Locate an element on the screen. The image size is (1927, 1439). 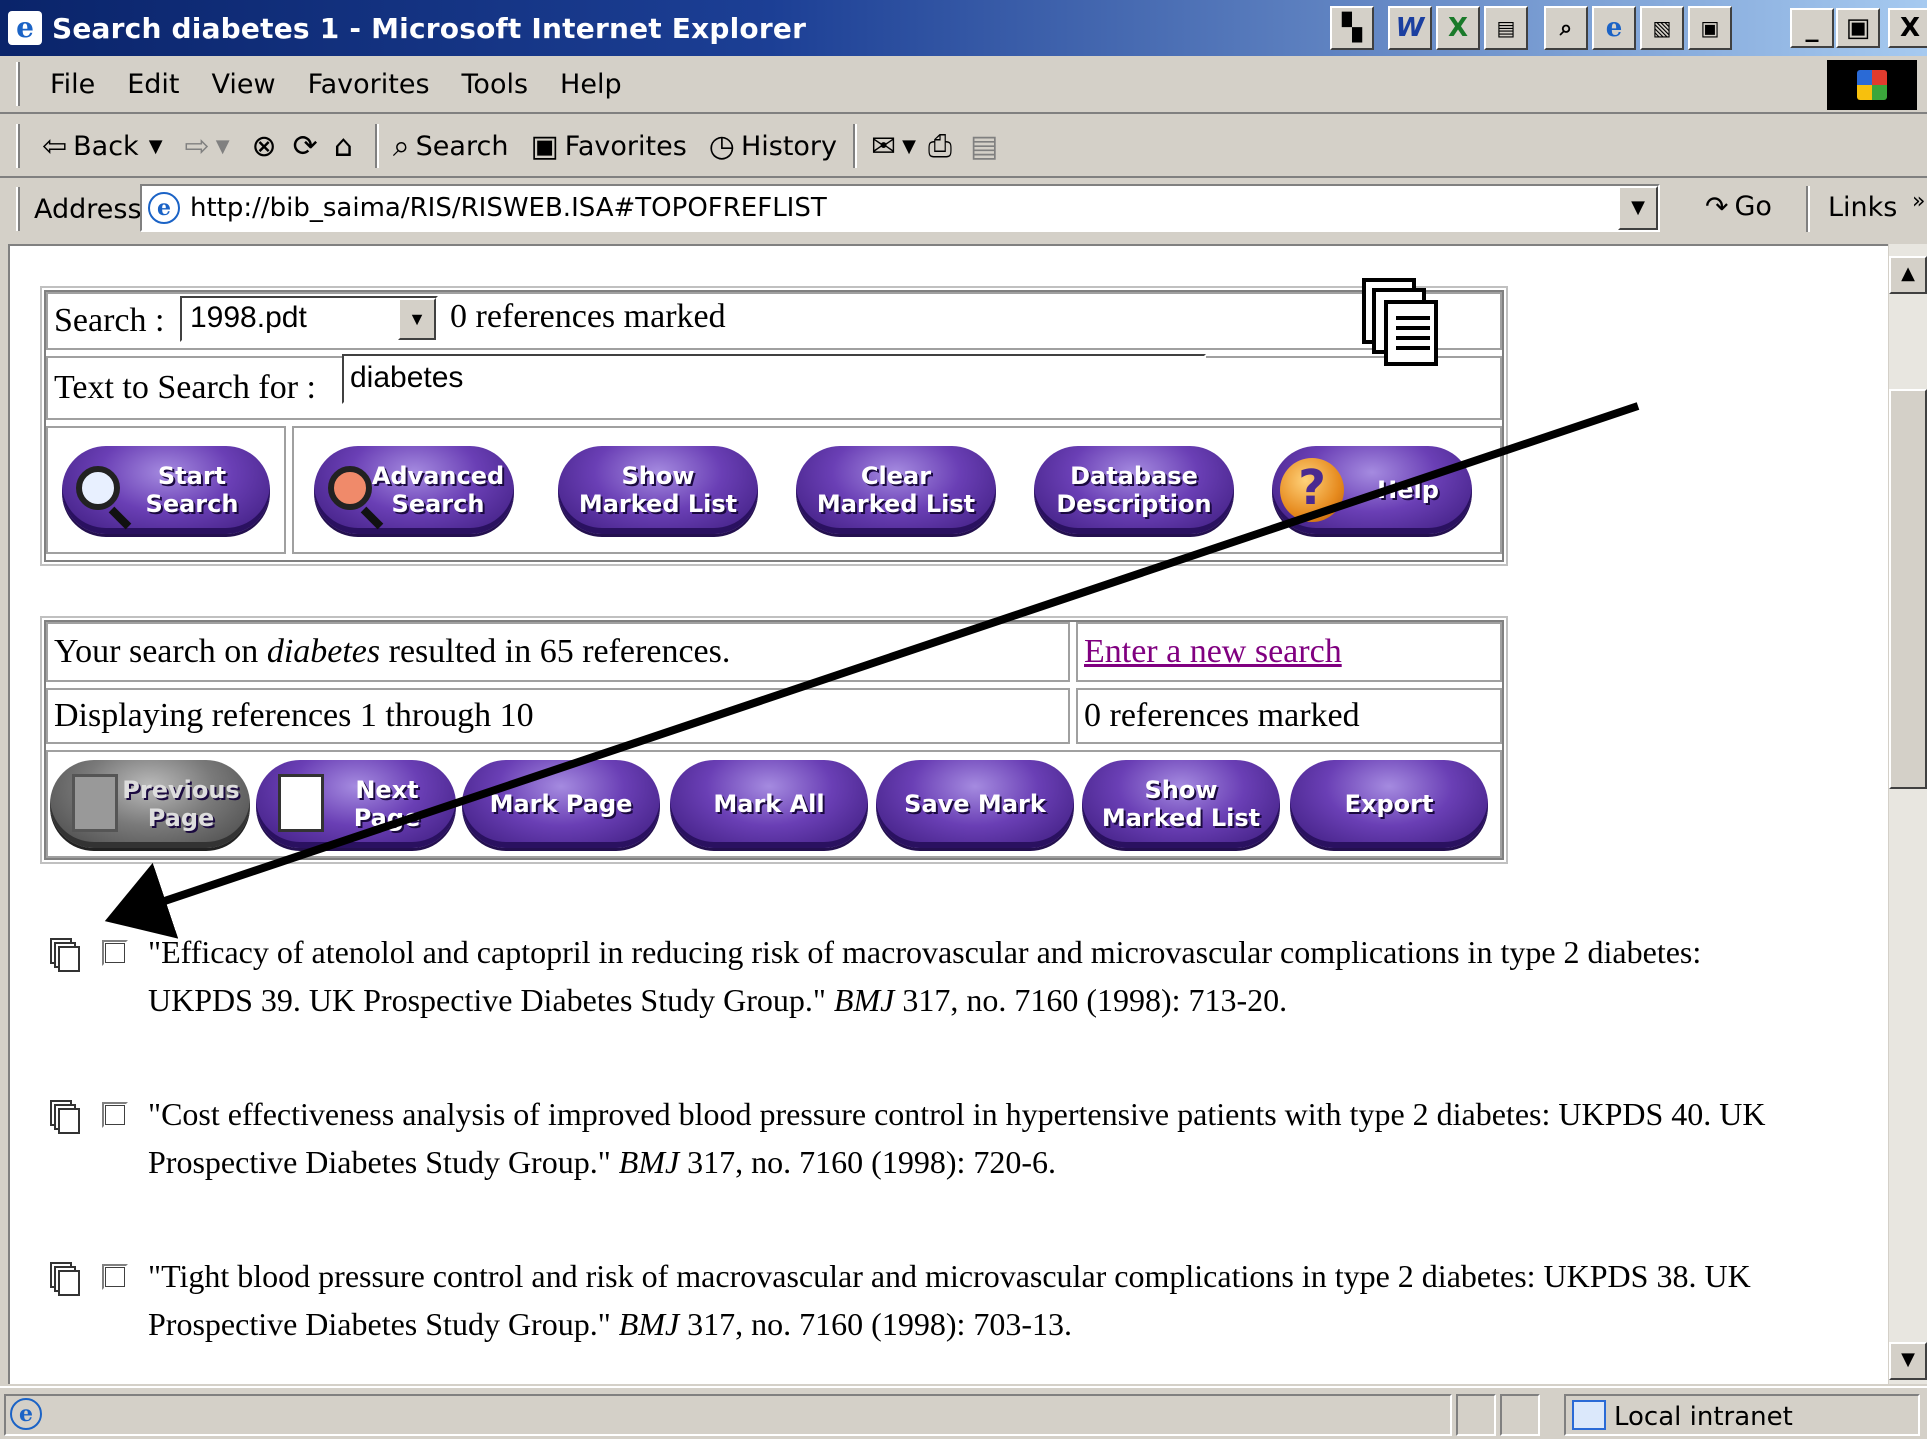
save-mark-label: Save Mark is located at coordinates (975, 804).